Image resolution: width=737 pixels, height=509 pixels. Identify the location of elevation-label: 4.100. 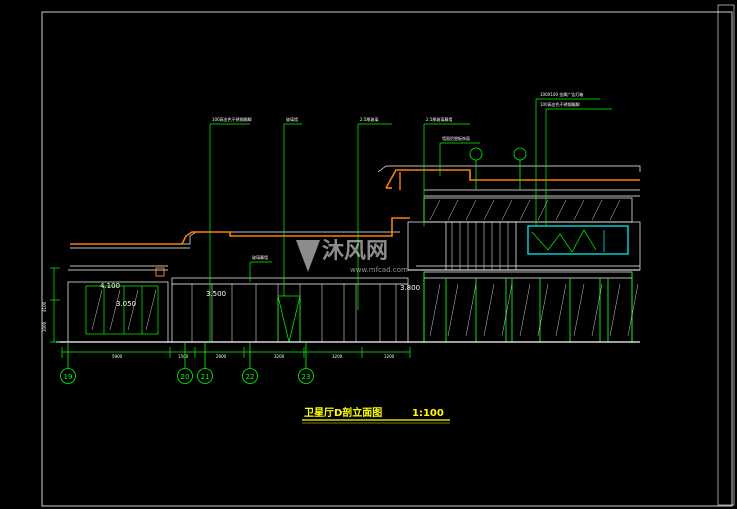
(110, 286).